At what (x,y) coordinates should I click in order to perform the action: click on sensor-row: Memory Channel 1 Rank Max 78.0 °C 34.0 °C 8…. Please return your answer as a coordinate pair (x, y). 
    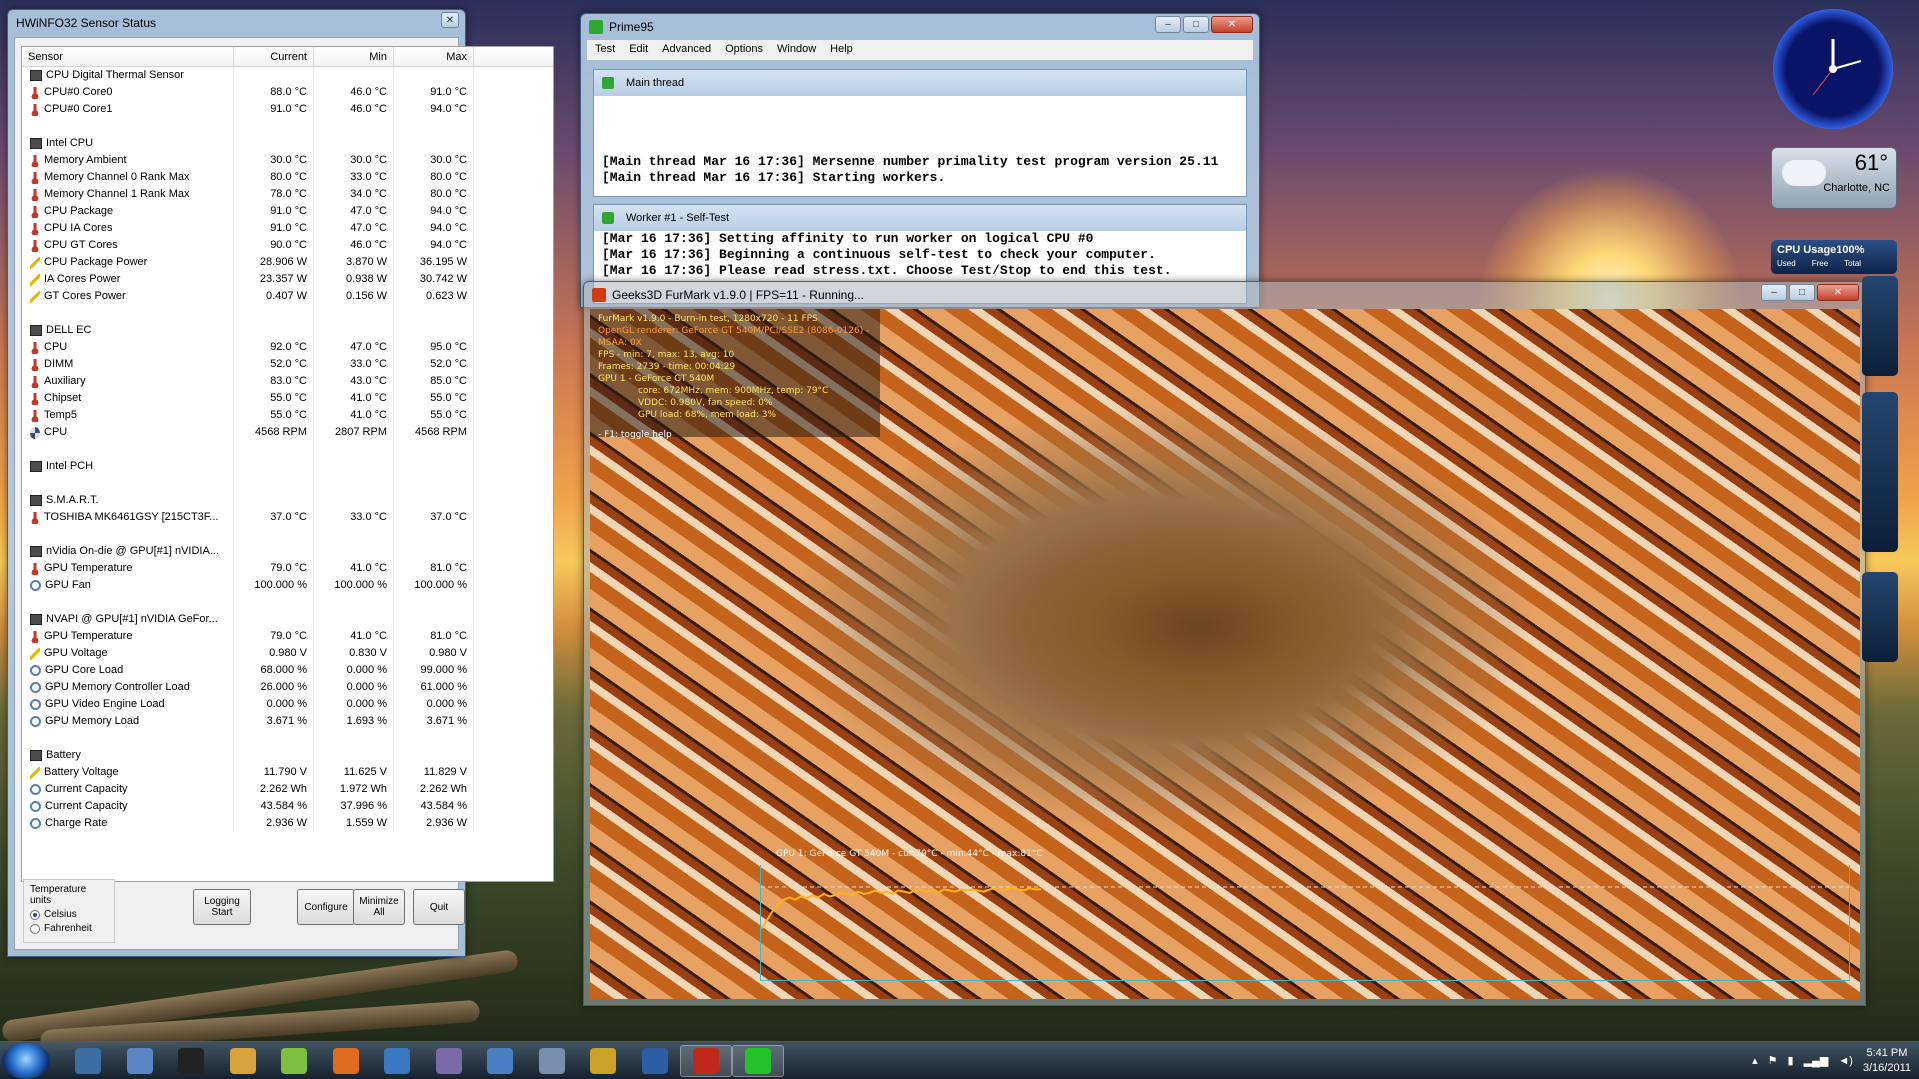
    Looking at the image, I should click on (287, 194).